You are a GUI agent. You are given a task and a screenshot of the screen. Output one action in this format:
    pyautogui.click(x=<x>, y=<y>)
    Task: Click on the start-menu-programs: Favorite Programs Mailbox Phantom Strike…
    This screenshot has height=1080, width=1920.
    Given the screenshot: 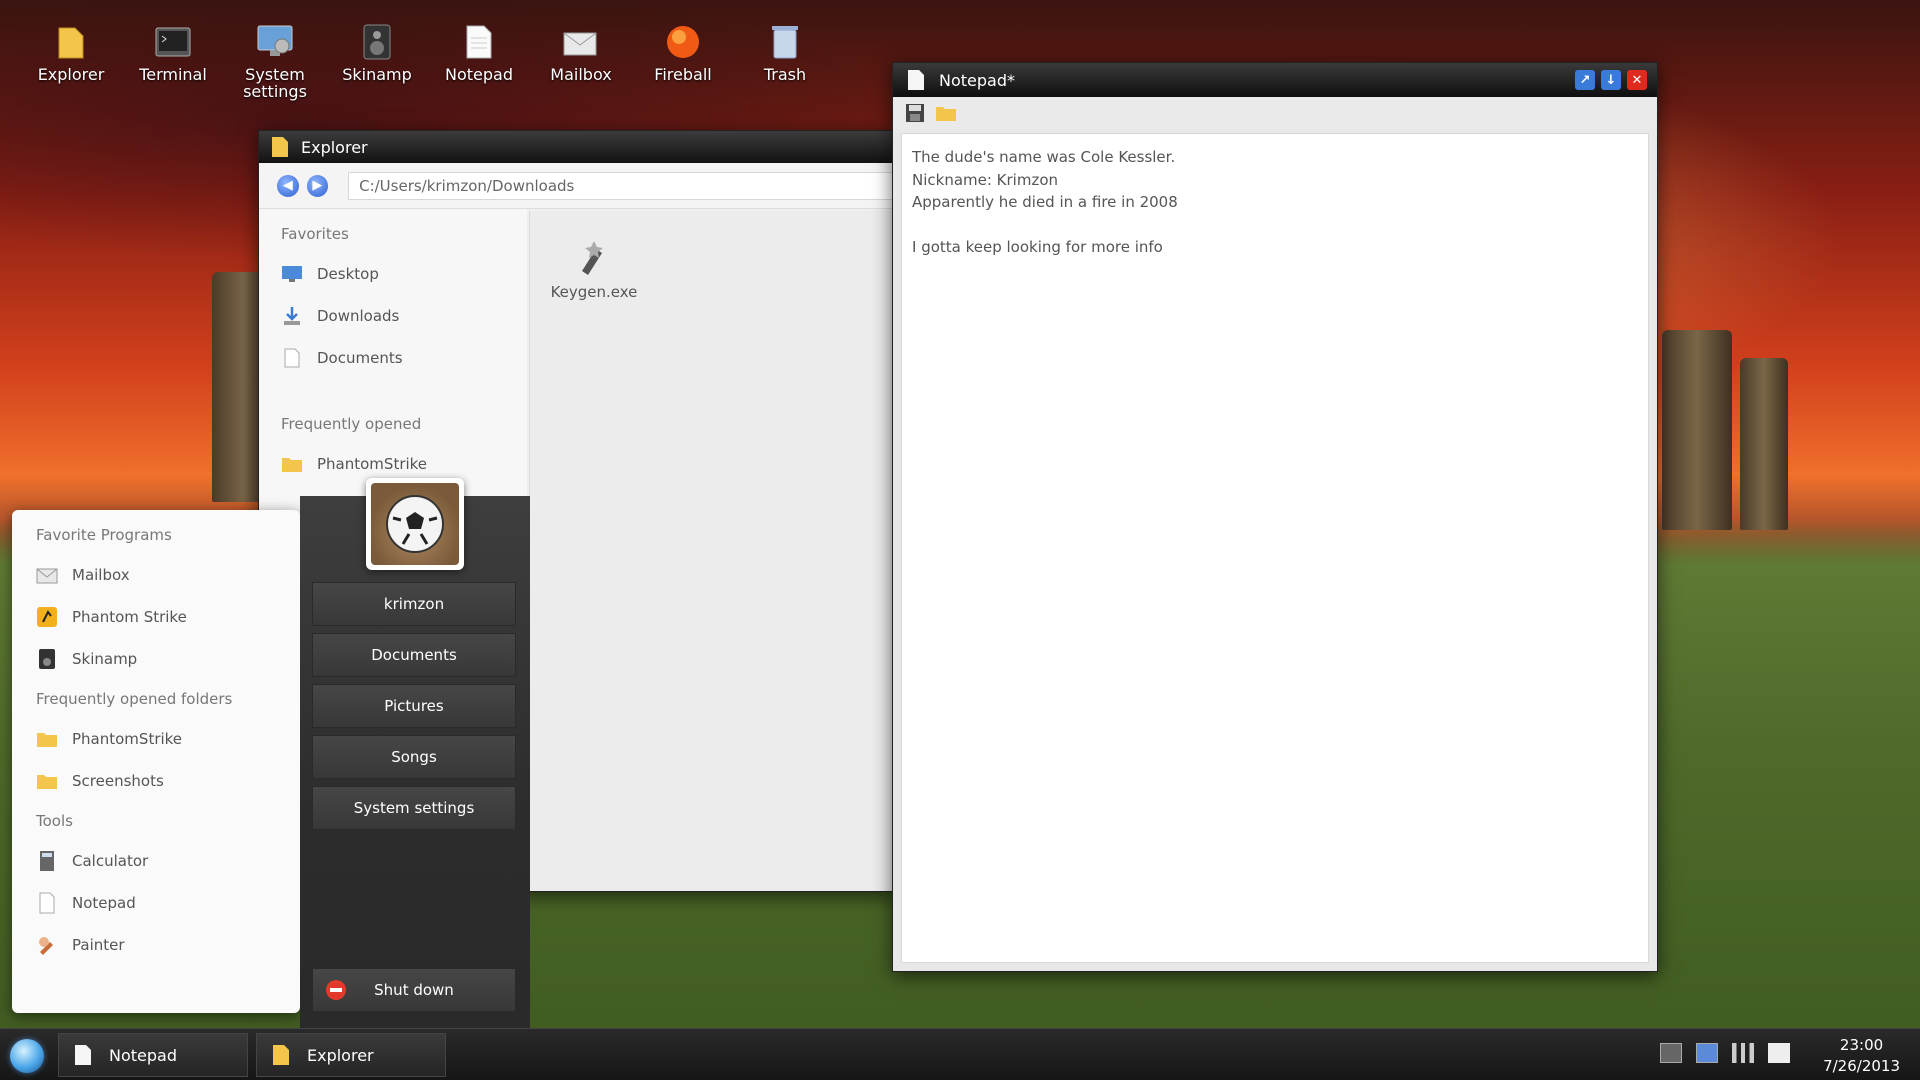 What is the action you would take?
    pyautogui.click(x=156, y=761)
    